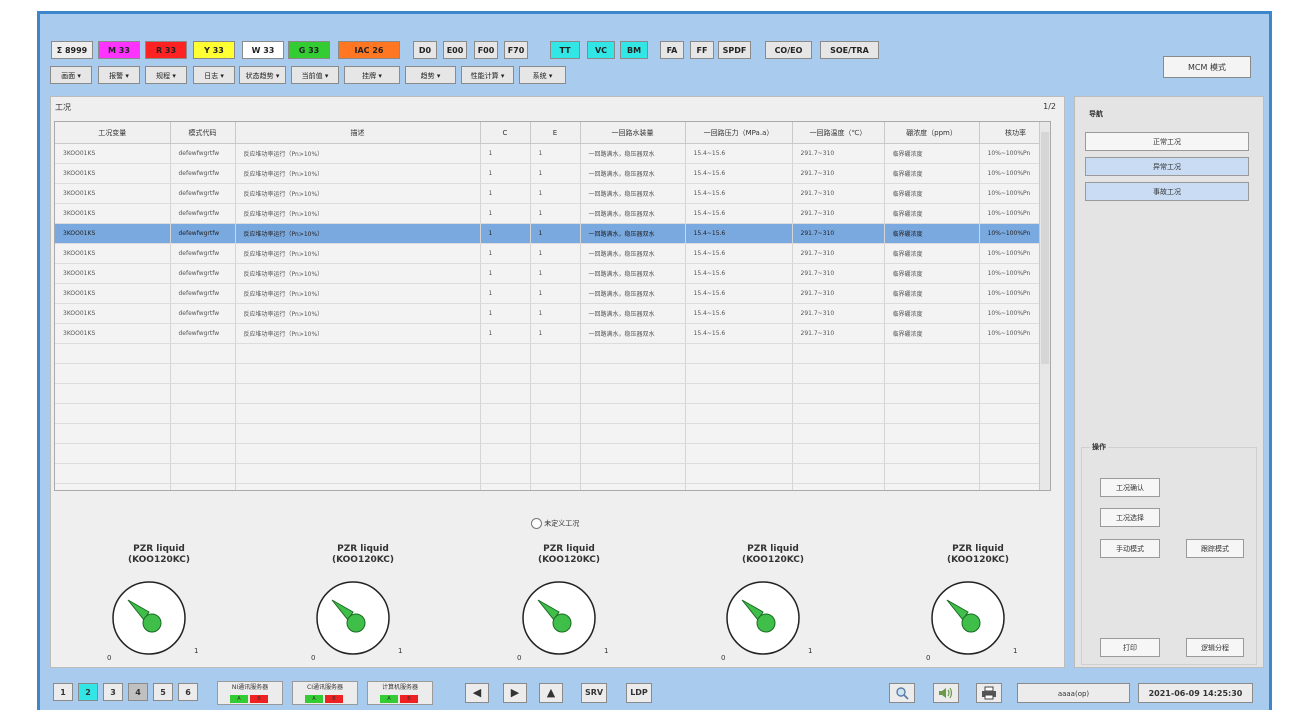  What do you see at coordinates (400, 693) in the screenshot?
I see `server-status: 计算机服务器 A B` at bounding box center [400, 693].